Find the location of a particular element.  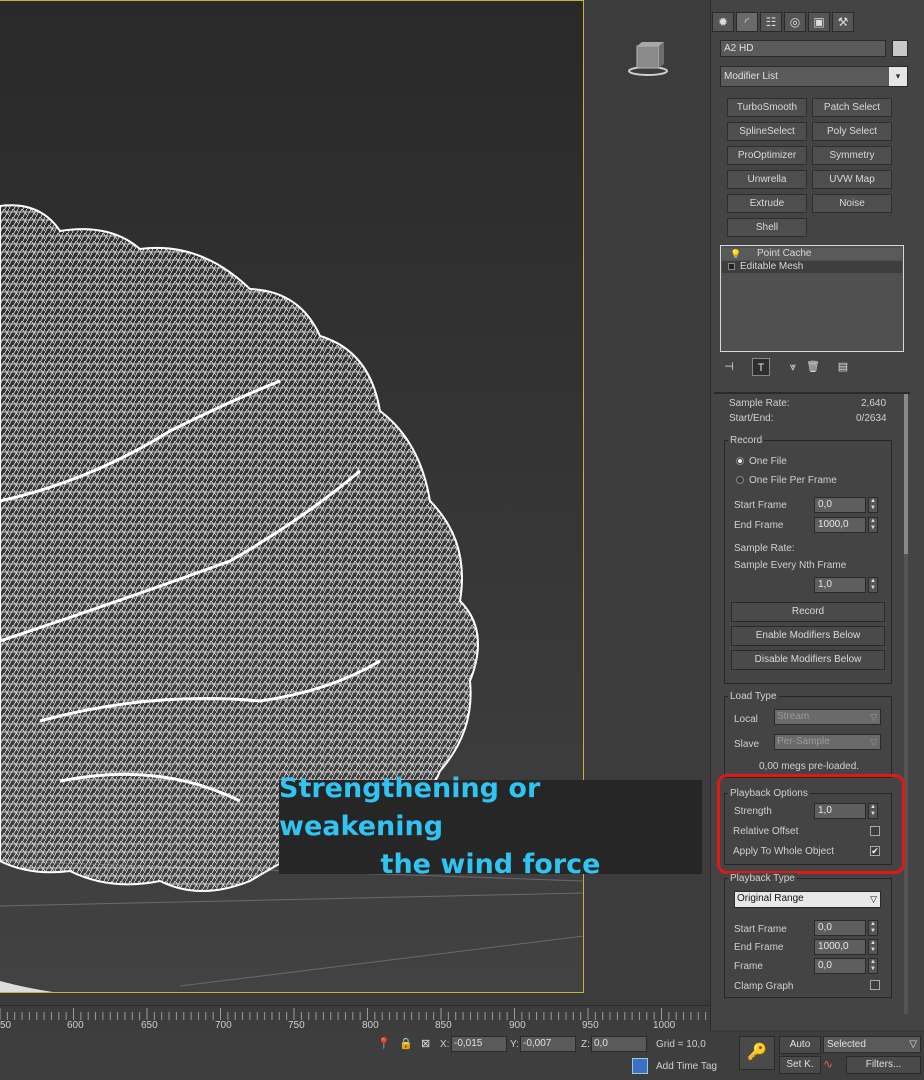

start-end-label: Start/End: is located at coordinates (751, 418).